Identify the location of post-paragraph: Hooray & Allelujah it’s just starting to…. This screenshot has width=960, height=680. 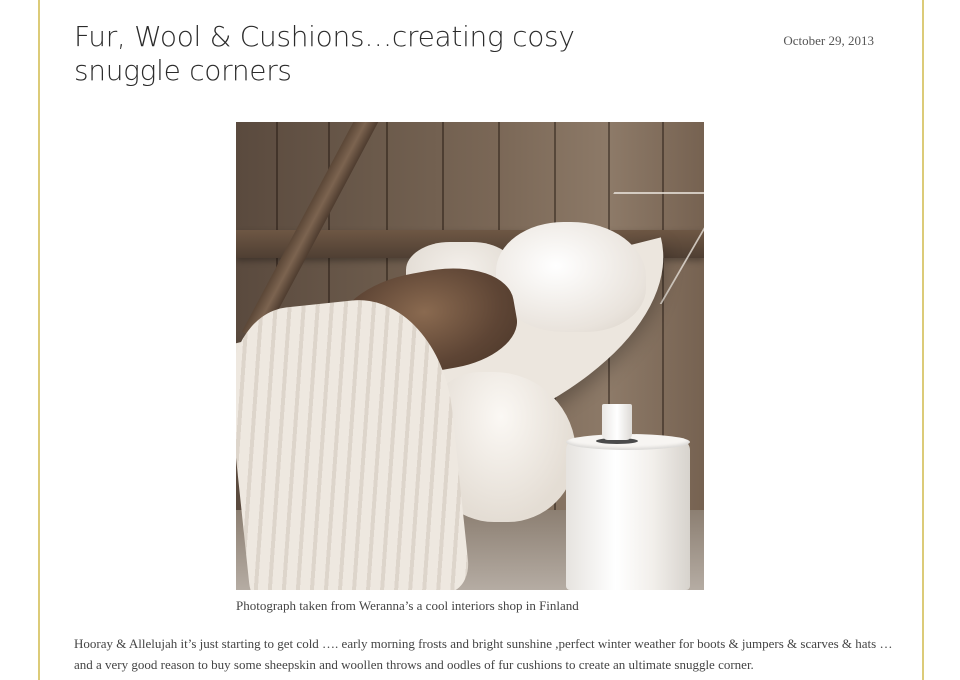
(483, 654).